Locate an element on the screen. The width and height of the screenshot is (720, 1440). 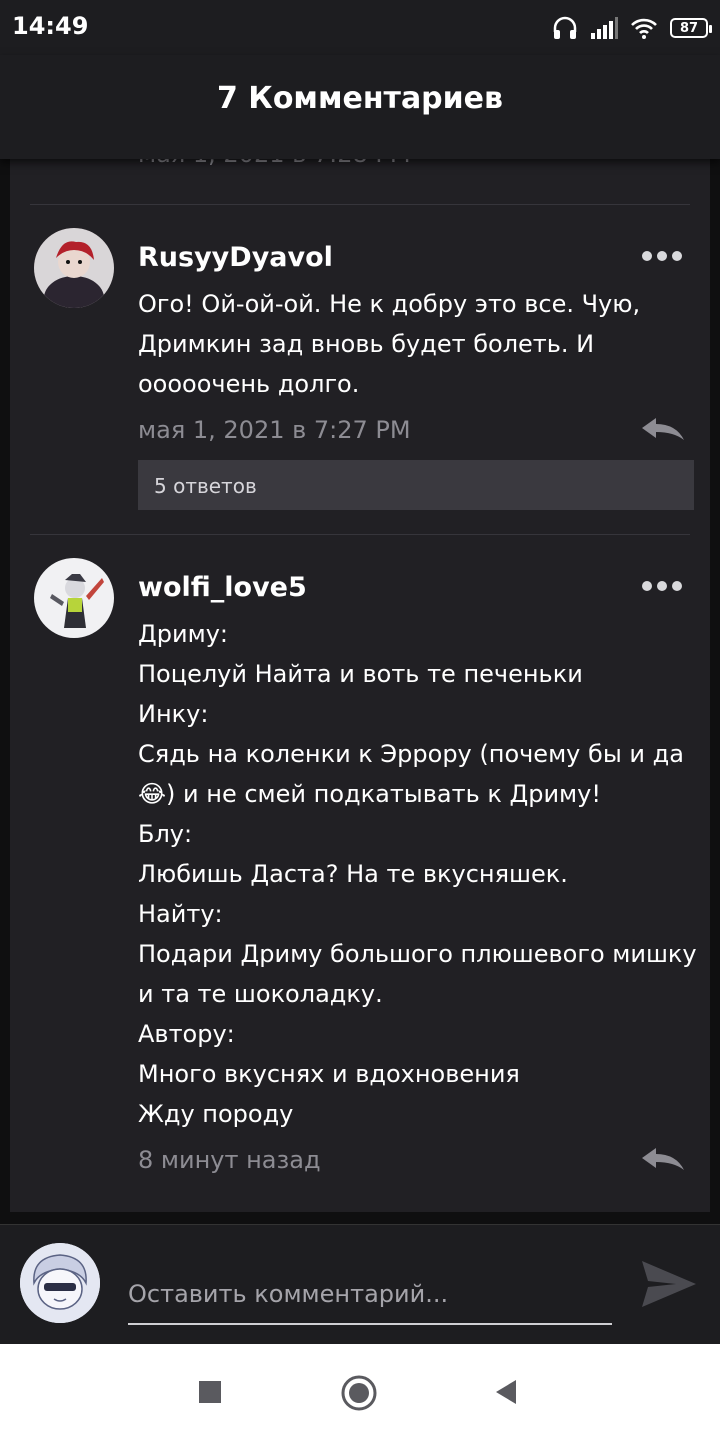
comments-header: 7 Комментариев is located at coordinates (360, 107).